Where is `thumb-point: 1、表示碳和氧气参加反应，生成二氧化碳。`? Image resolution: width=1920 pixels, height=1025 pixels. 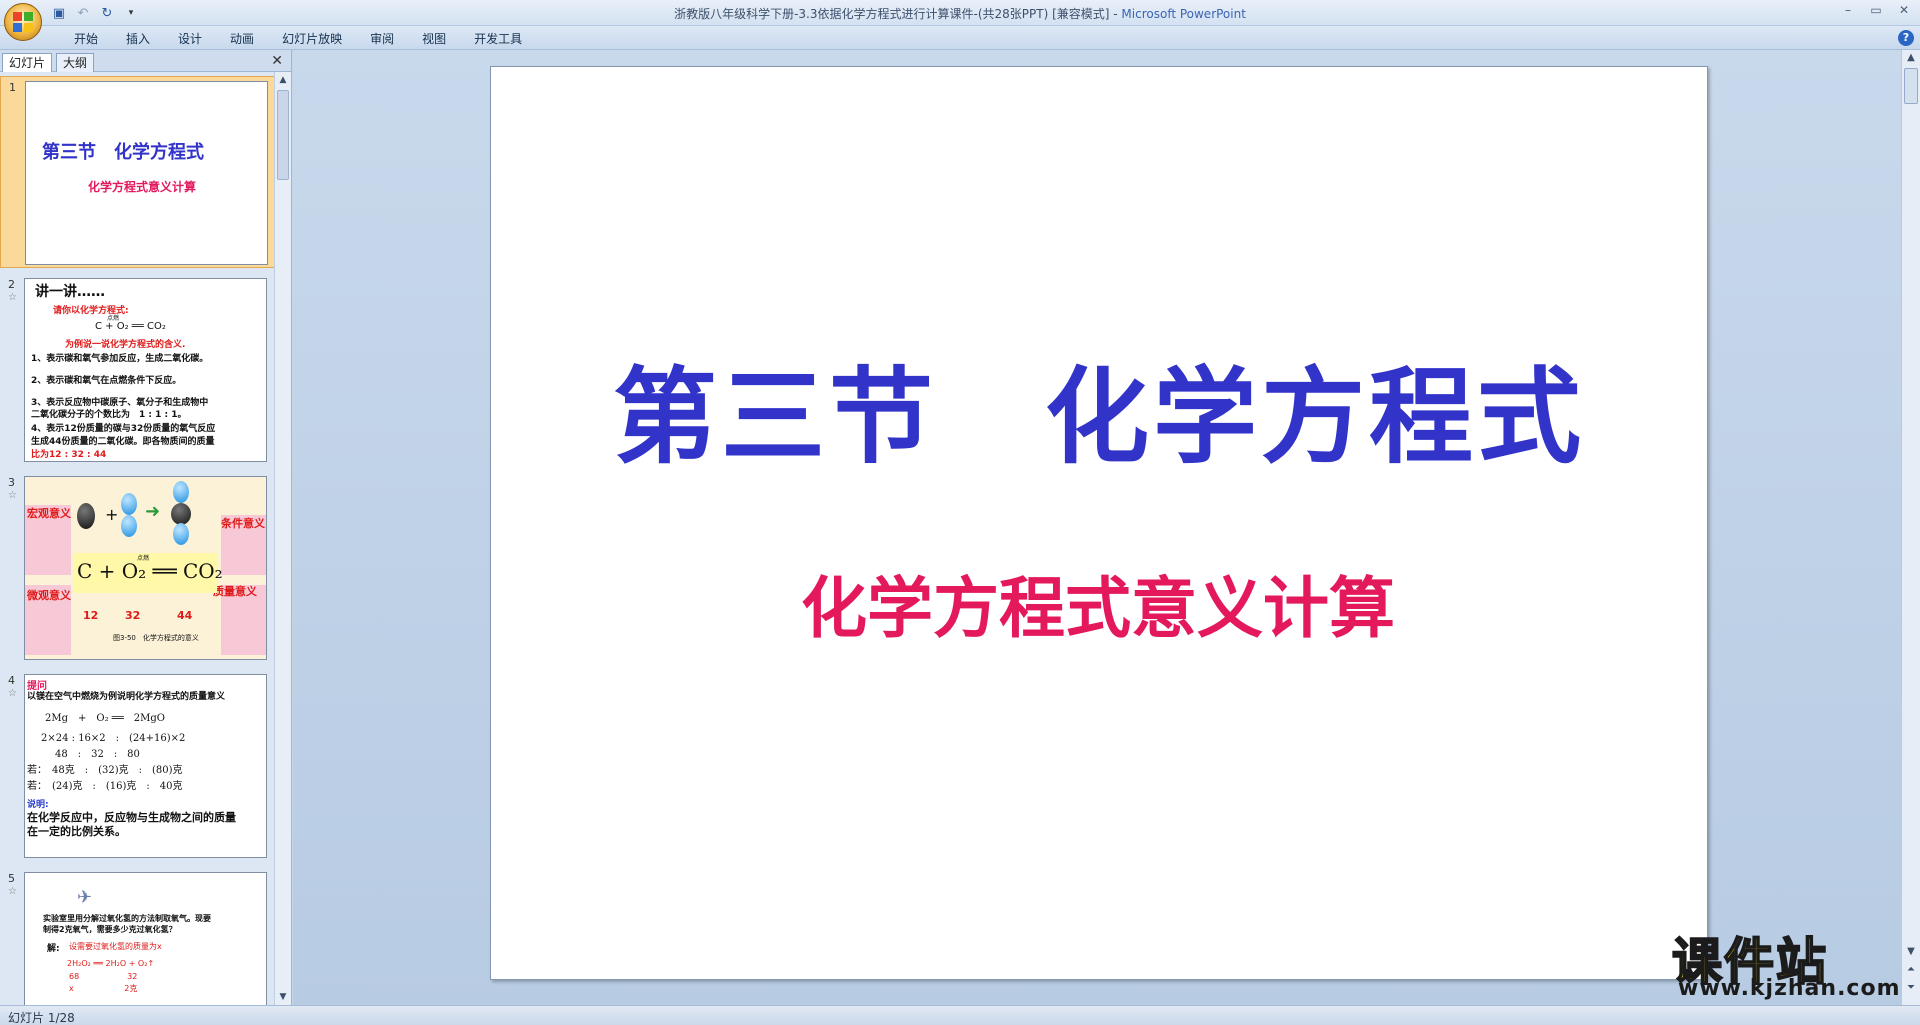
thumb-point: 1、表示碳和氧气参加反应，生成二氧化碳。 is located at coordinates (120, 359).